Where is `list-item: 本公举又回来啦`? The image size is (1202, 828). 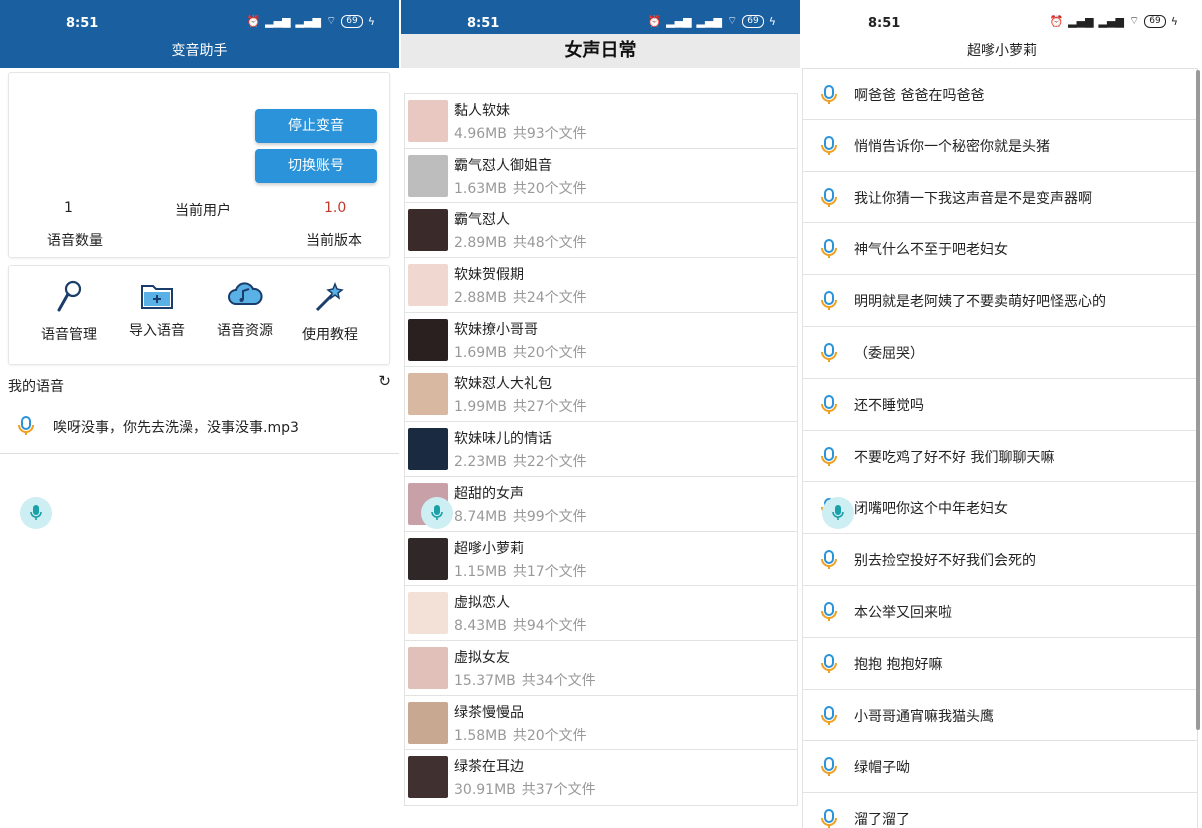
list-item: 本公举又回来啦 is located at coordinates (1000, 611).